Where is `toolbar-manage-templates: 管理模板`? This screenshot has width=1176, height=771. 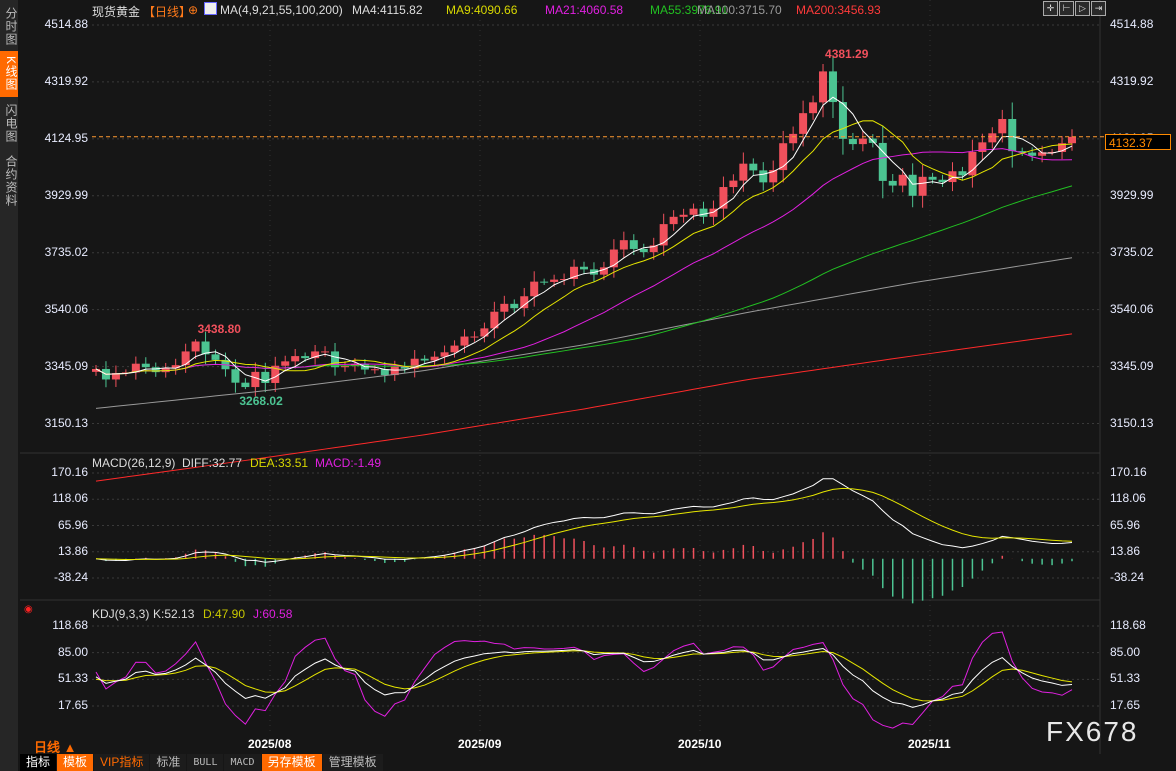 toolbar-manage-templates: 管理模板 is located at coordinates (352, 762).